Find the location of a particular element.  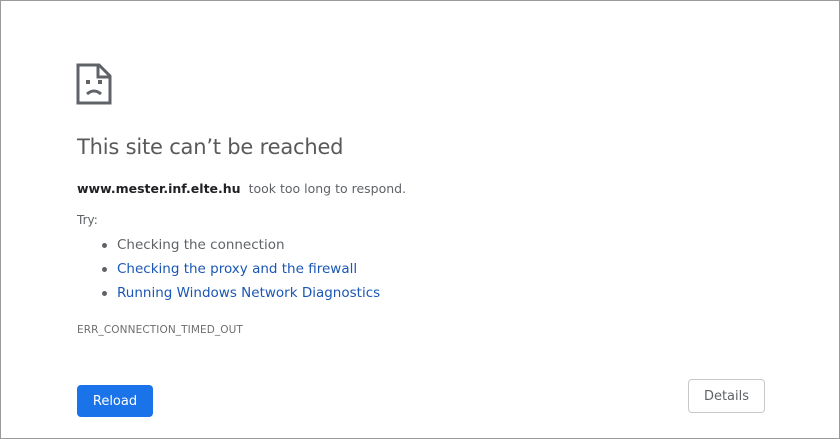

suggestion-check-connection: Checking the connection is located at coordinates (240, 245).